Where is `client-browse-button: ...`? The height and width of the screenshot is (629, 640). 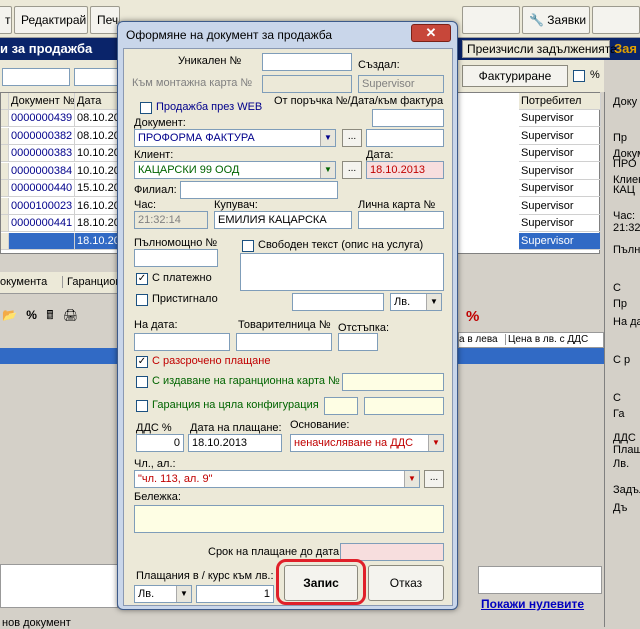 client-browse-button: ... is located at coordinates (352, 170).